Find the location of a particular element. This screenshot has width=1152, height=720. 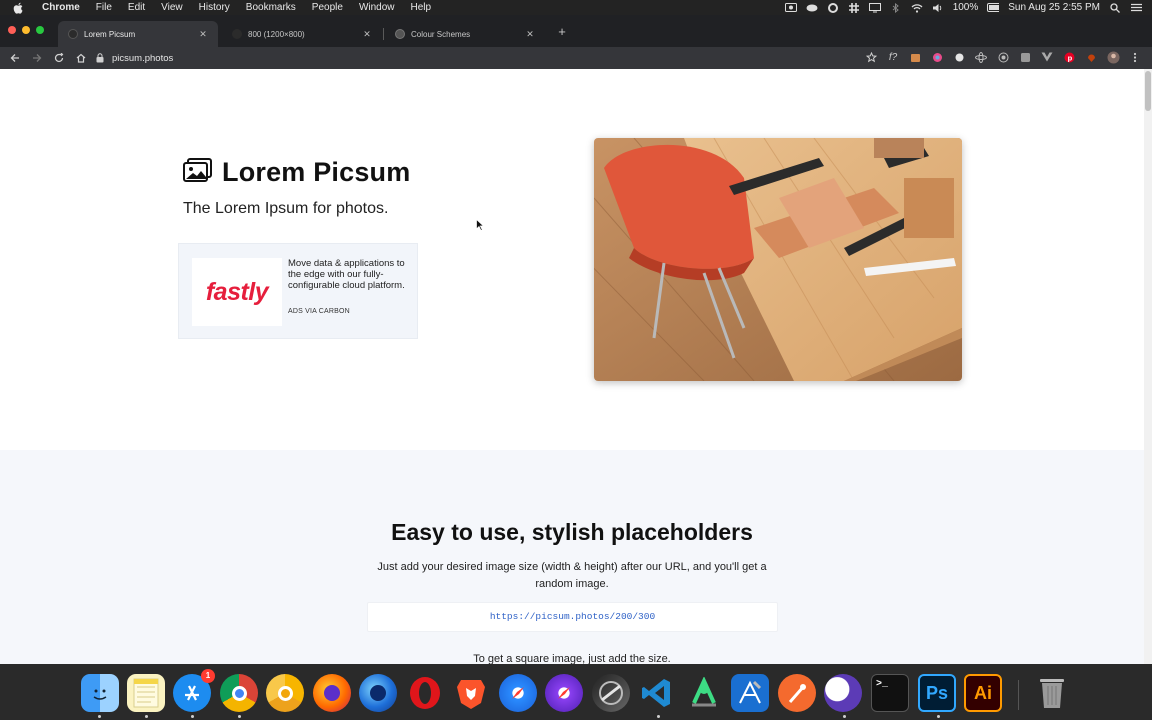

spotlight-search-icon is located at coordinates (1115, 7).